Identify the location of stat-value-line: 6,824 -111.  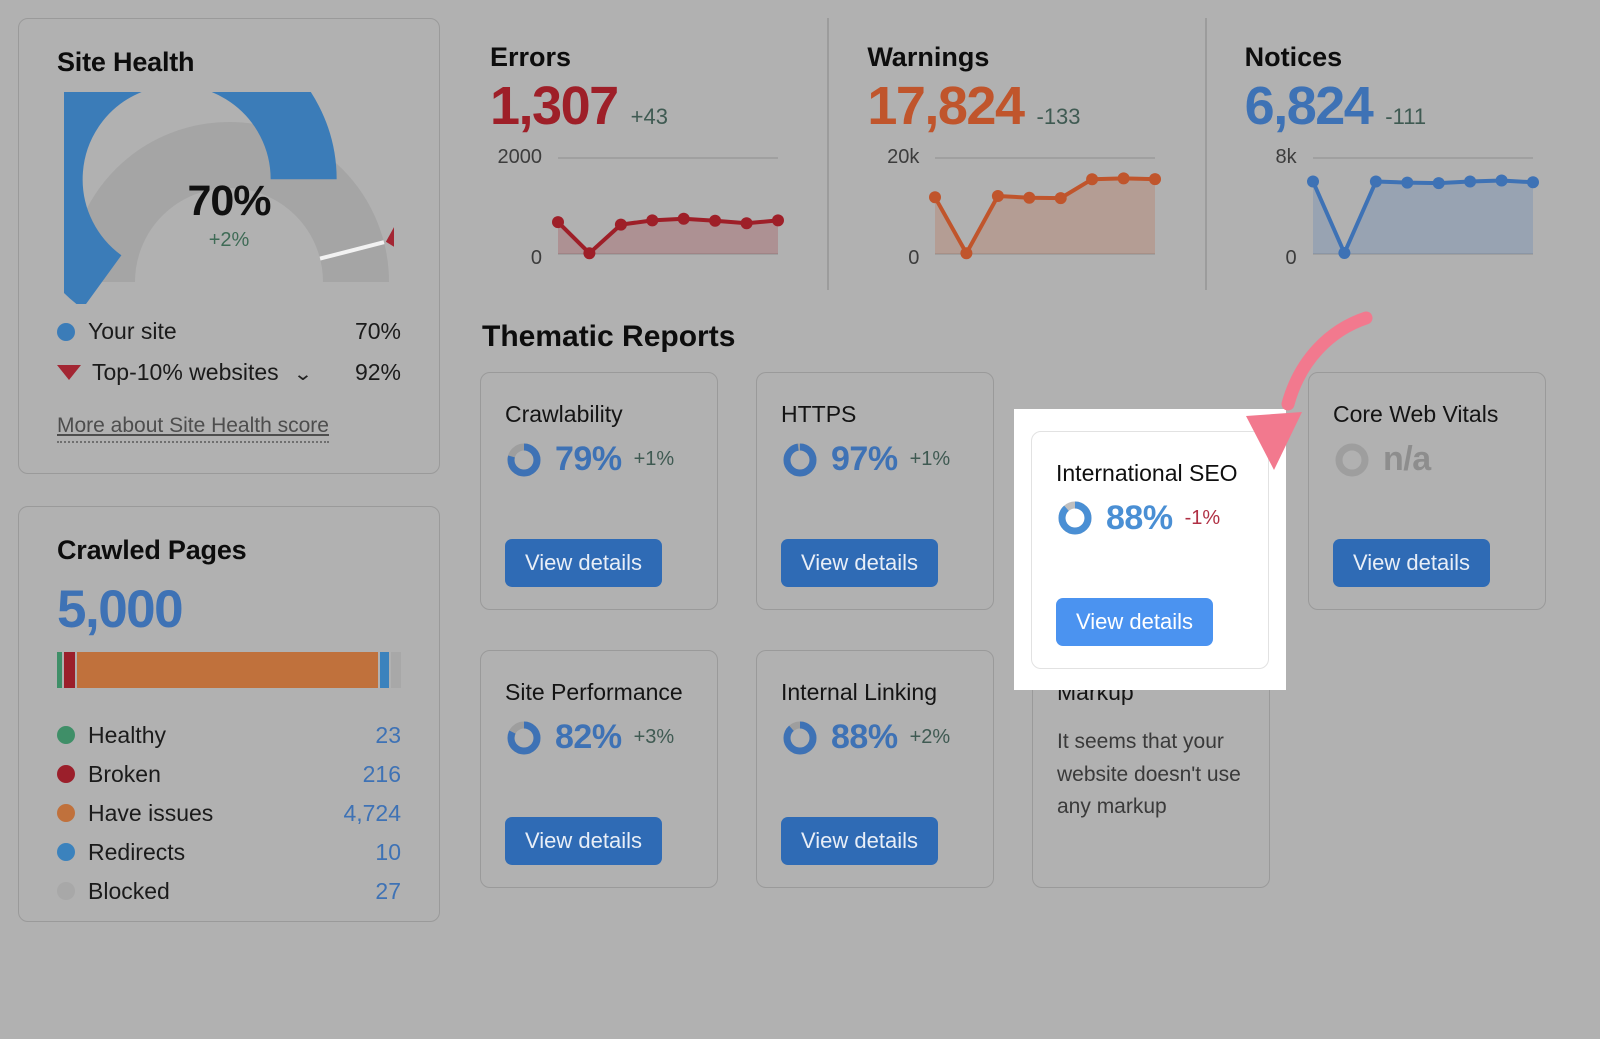
(1399, 106).